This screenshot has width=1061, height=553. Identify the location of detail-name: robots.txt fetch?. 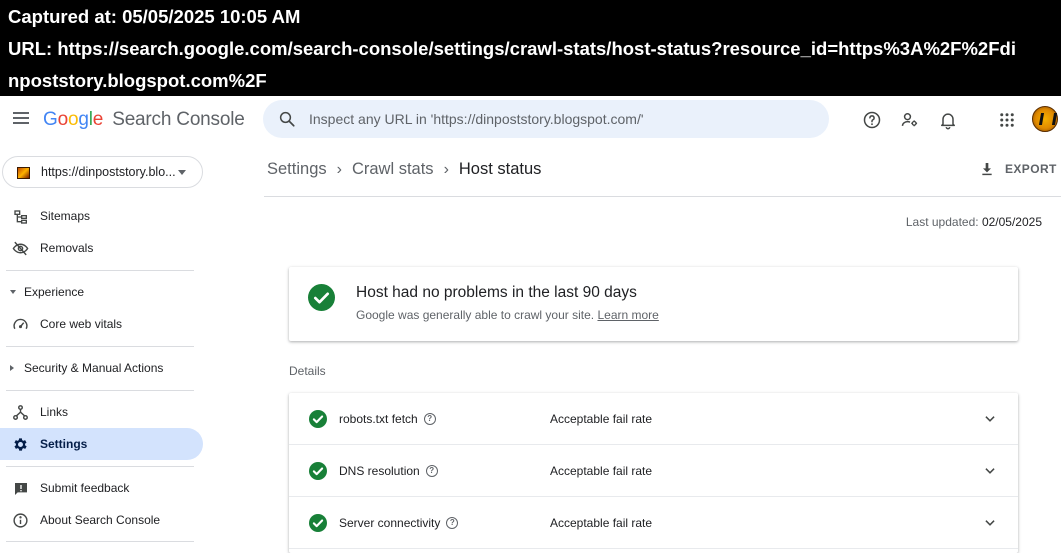
(387, 419).